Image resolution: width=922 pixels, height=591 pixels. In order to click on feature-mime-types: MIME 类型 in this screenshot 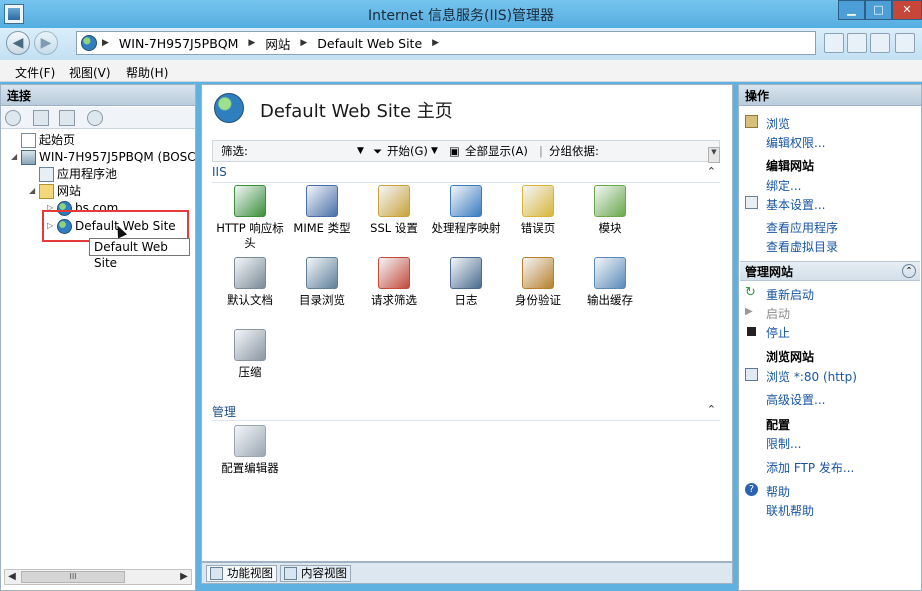, I will do `click(322, 210)`.